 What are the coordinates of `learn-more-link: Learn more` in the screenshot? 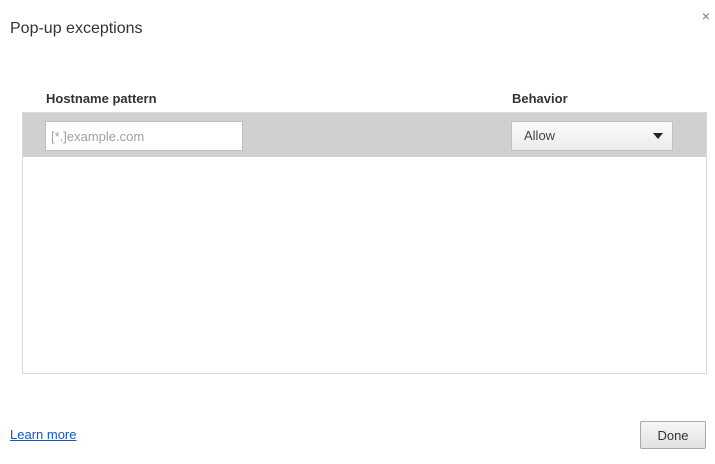 It's located at (43, 435).